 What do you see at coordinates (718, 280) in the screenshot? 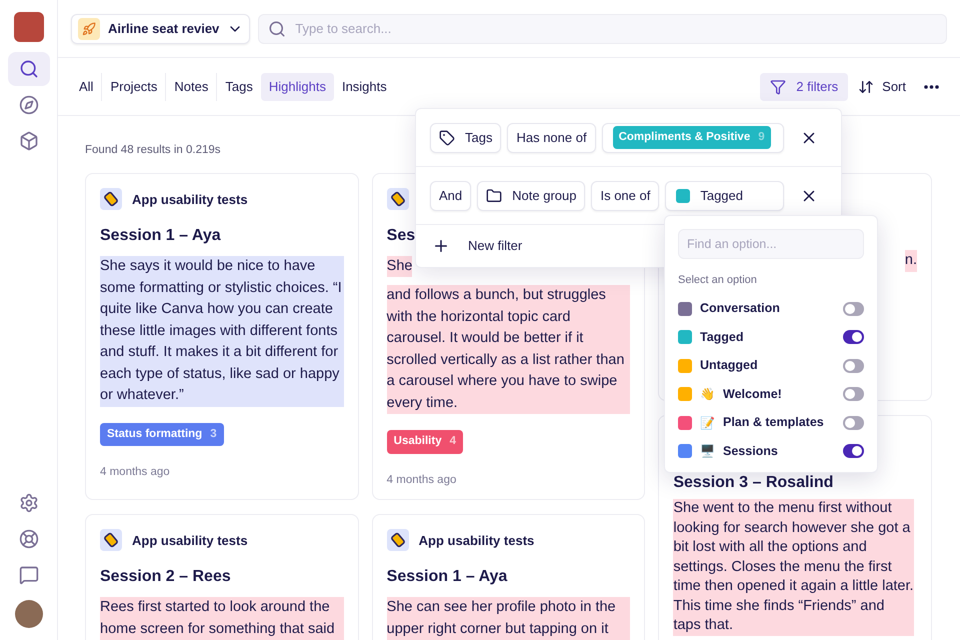
I see `menu-heading: Select an option` at bounding box center [718, 280].